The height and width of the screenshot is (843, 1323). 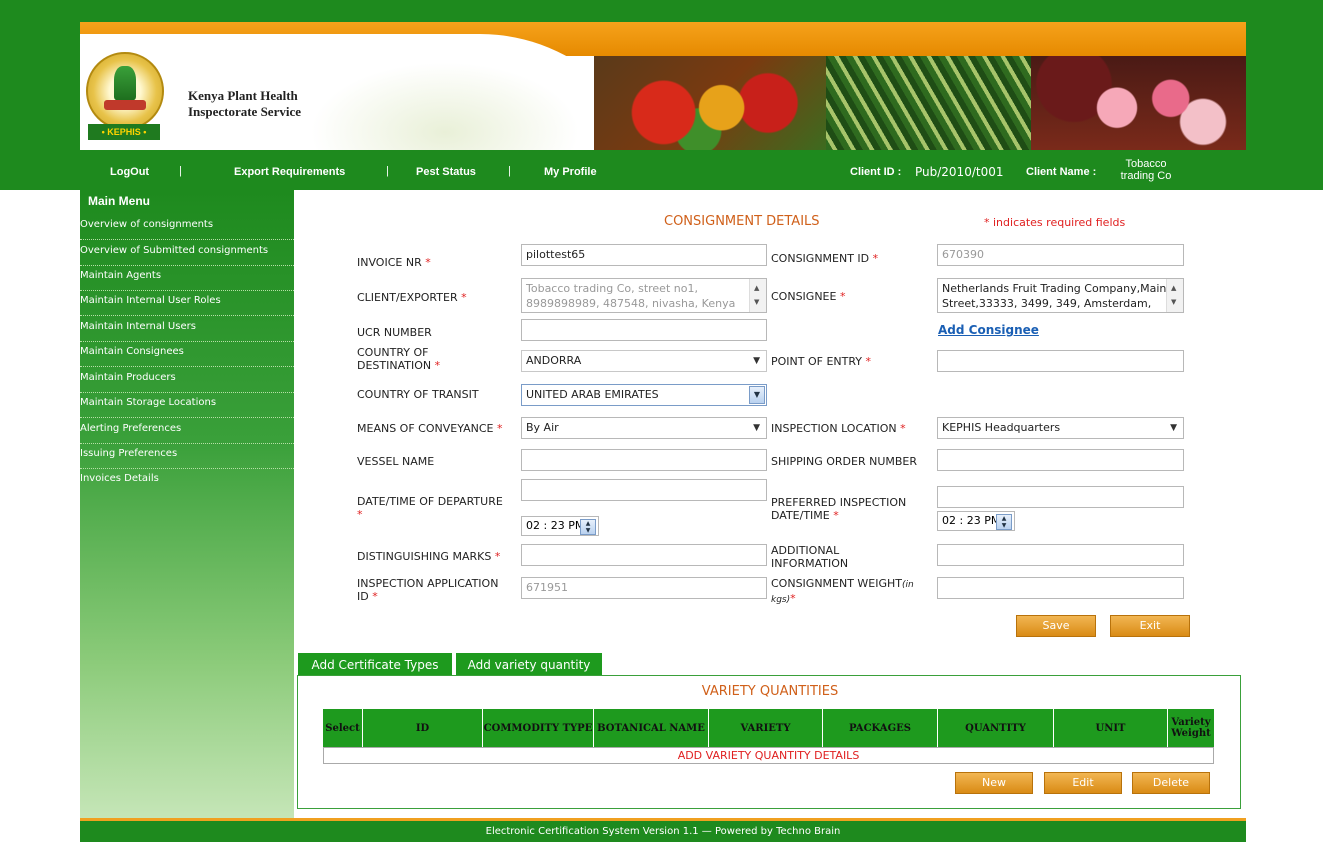 What do you see at coordinates (187, 354) in the screenshot?
I see `sidebar-item-consignees: Maintain Consignees` at bounding box center [187, 354].